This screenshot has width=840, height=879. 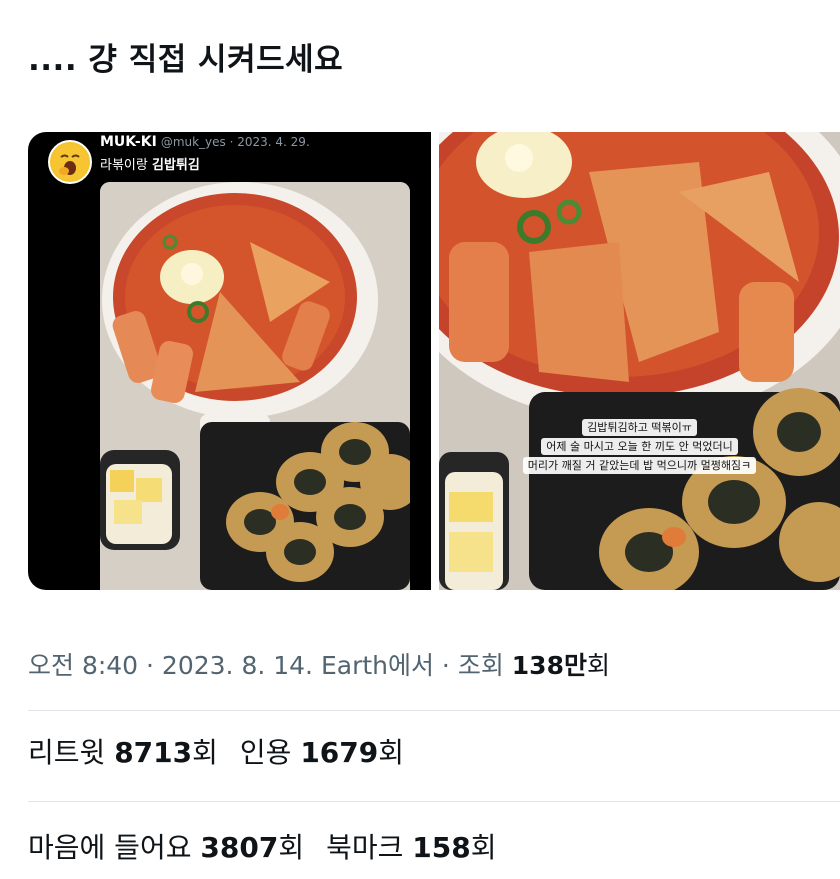 What do you see at coordinates (391, 752) in the screenshot?
I see `quote-unit: 회` at bounding box center [391, 752].